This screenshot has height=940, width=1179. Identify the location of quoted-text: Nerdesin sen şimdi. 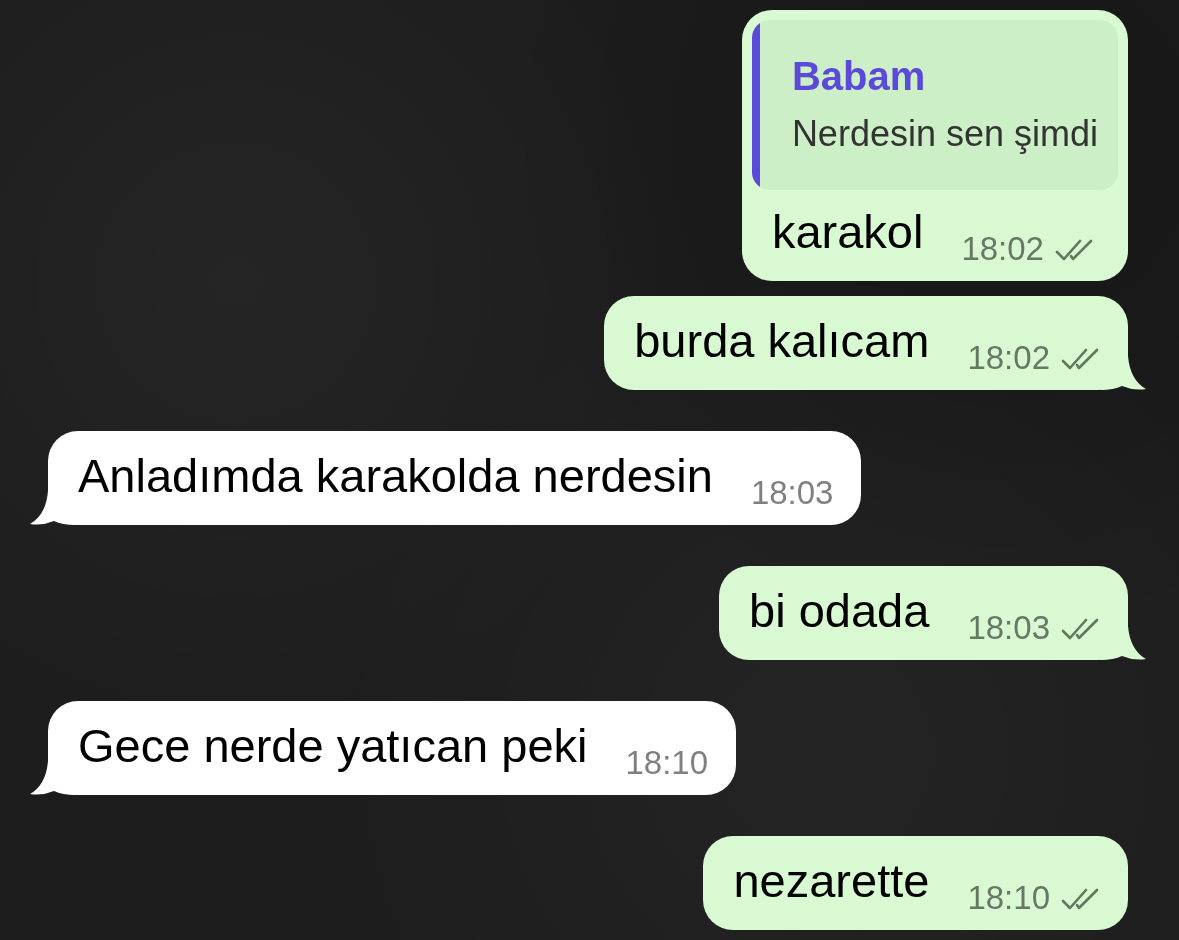
(944, 134).